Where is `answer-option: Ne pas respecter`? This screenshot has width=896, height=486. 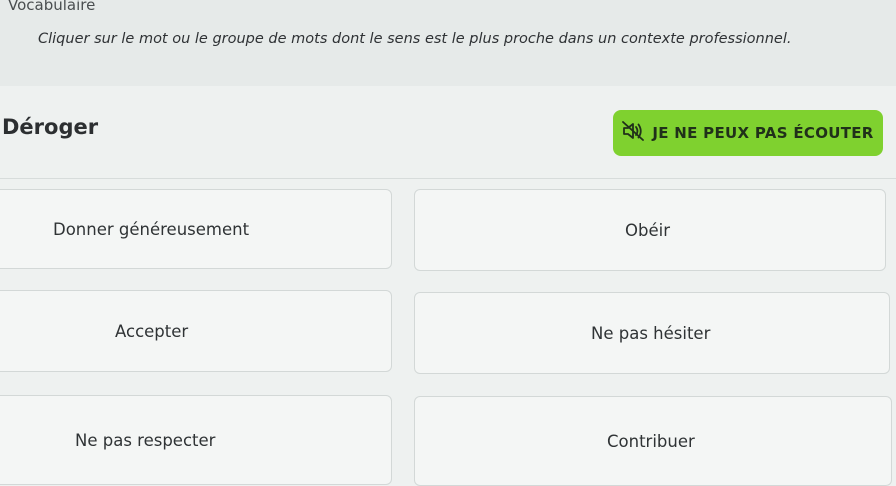 answer-option: Ne pas respecter is located at coordinates (196, 440).